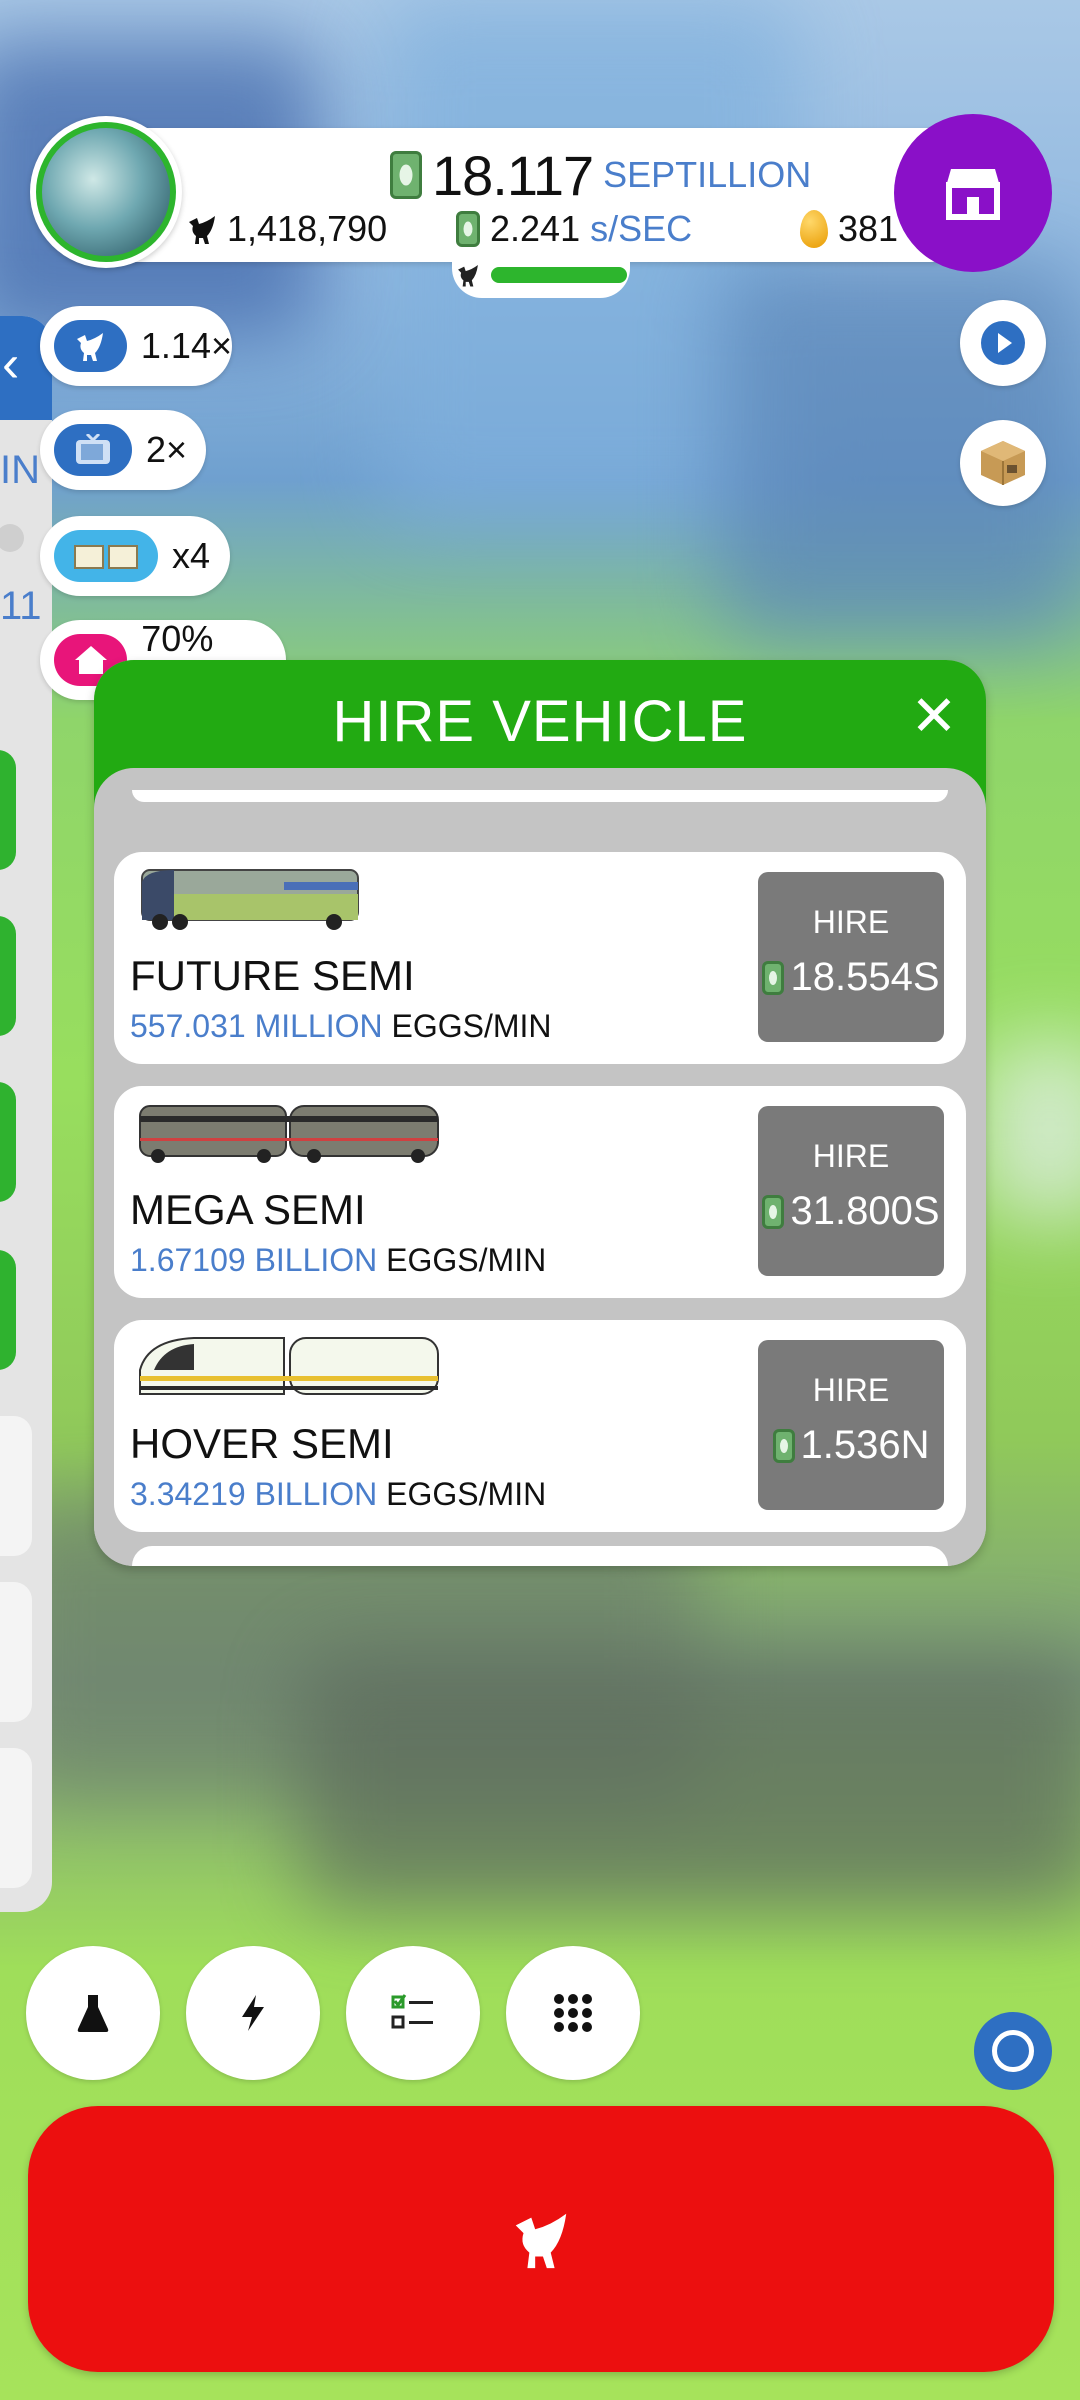  What do you see at coordinates (559, 275) in the screenshot?
I see `habitat-progress-bar` at bounding box center [559, 275].